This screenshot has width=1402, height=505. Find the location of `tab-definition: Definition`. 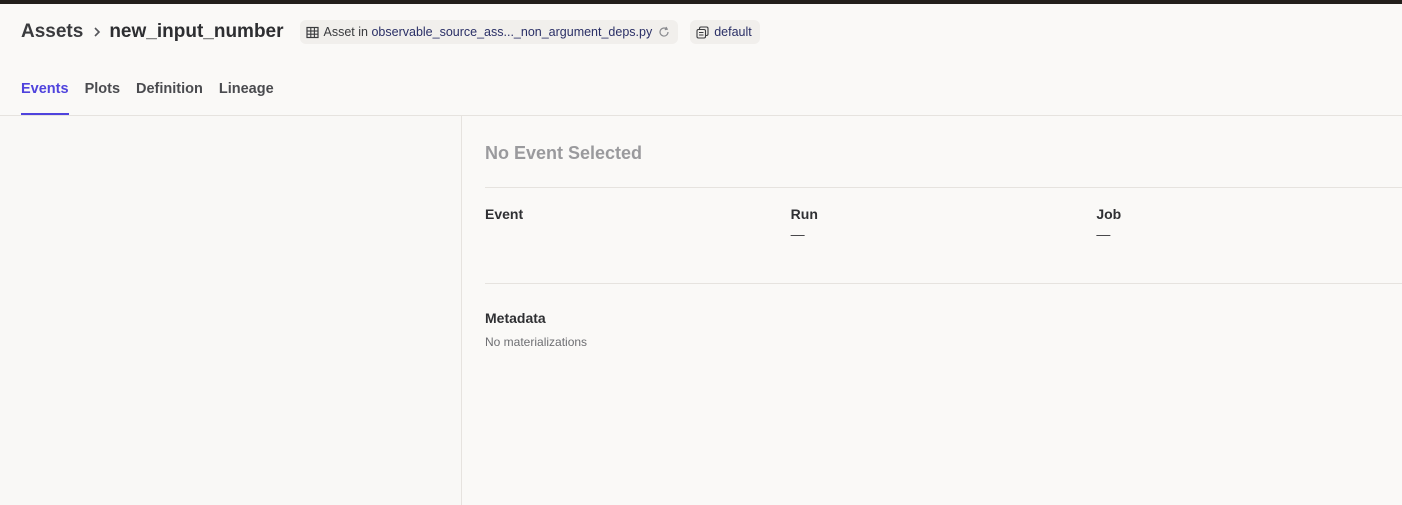

tab-definition: Definition is located at coordinates (169, 98).